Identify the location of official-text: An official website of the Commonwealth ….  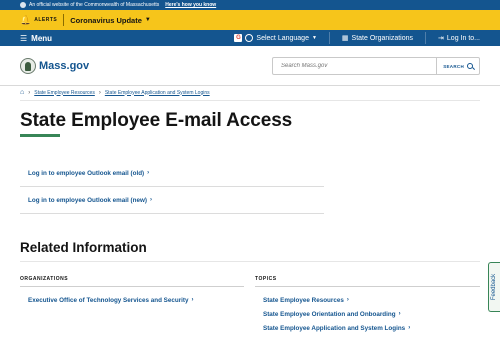
(94, 5).